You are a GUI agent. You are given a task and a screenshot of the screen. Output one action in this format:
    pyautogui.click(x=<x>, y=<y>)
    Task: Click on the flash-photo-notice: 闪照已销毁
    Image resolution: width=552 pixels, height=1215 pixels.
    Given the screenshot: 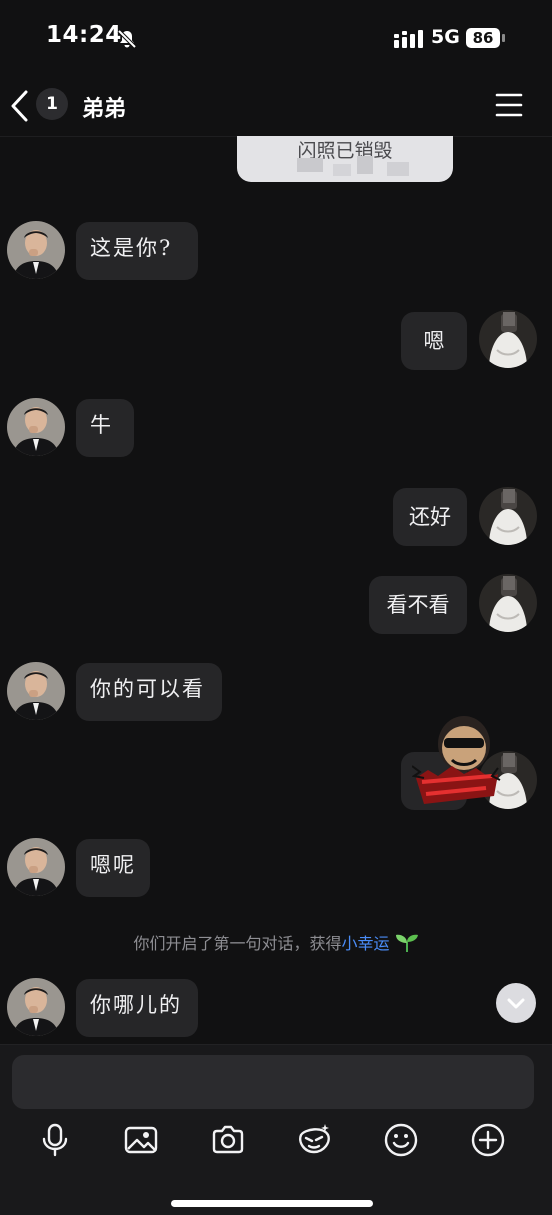 What is the action you would take?
    pyautogui.click(x=345, y=159)
    